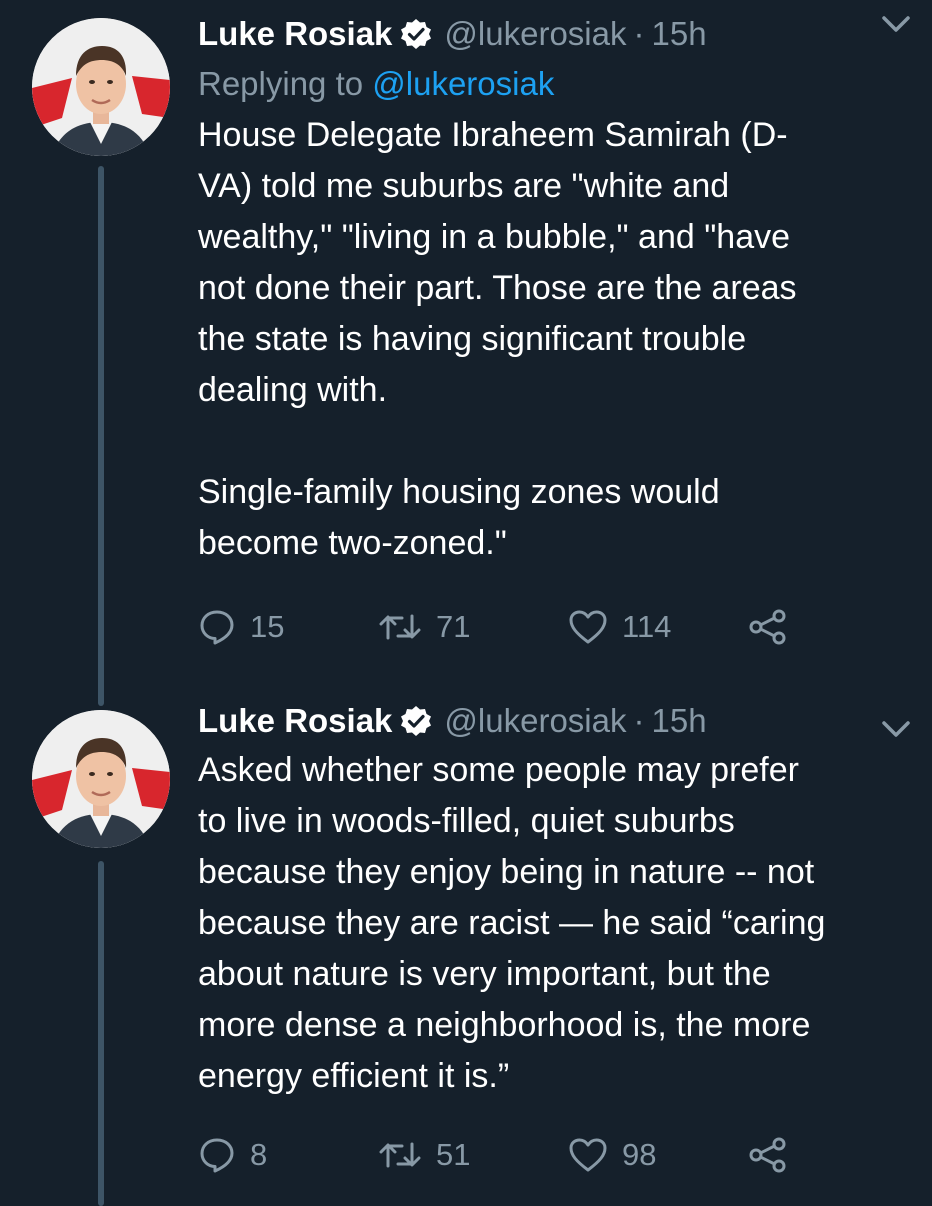 This screenshot has width=932, height=1206. I want to click on like-count: 98, so click(639, 1154).